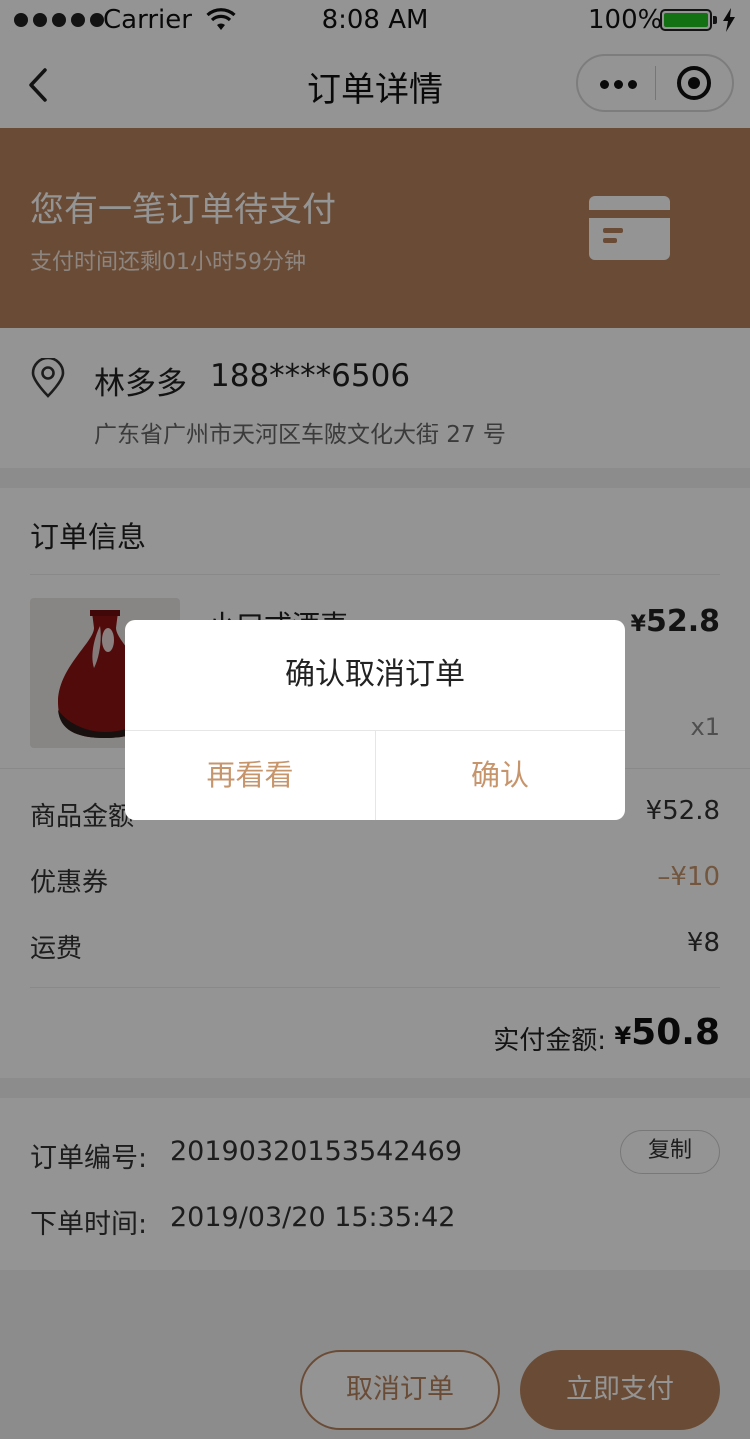 Image resolution: width=750 pixels, height=1439 pixels. Describe the element at coordinates (375, 674) in the screenshot. I see `dialog-title: 确认取消订单` at that location.